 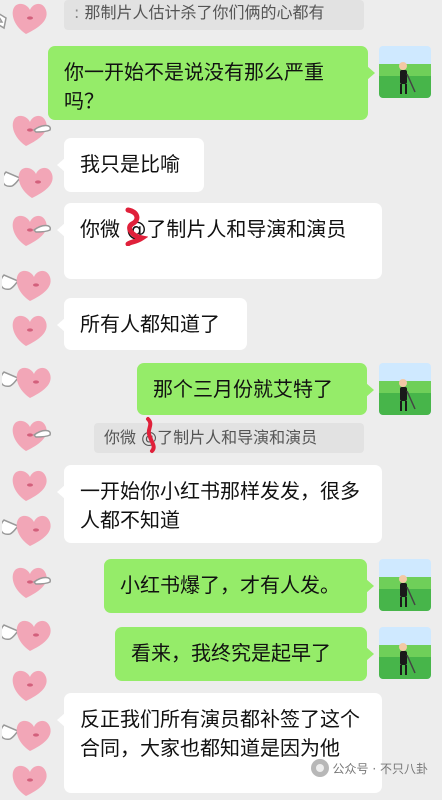 What do you see at coordinates (213, 229) in the screenshot?
I see `message-text: 你微 @了制片人和导演和演员` at bounding box center [213, 229].